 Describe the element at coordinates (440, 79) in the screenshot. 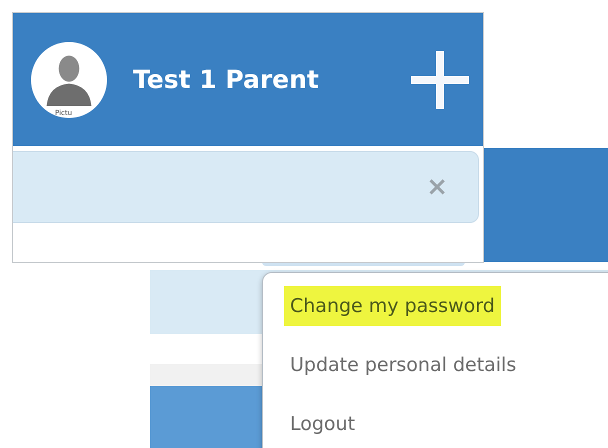

I see `plus-icon` at that location.